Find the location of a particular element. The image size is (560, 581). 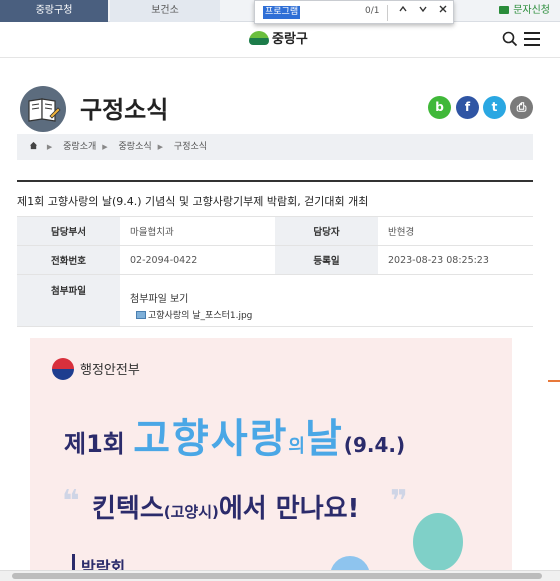

poster-subline: 킨텍스(고양시)에서 만나요! is located at coordinates (225, 506).